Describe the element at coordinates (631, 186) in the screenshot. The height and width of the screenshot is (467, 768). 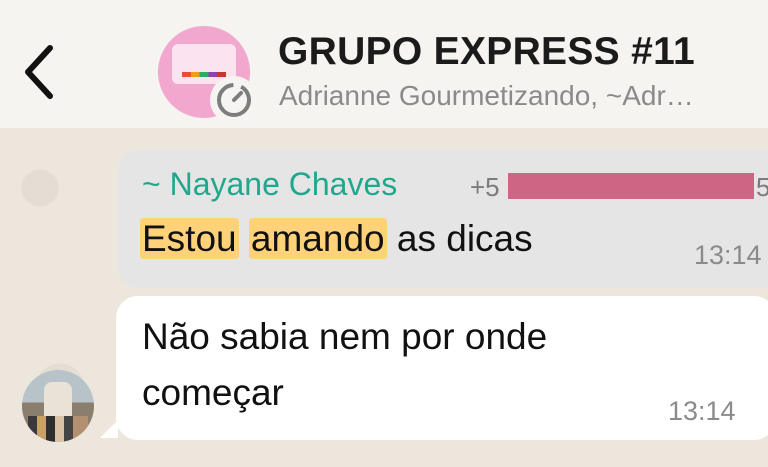
I see `redacted-phone-bar` at that location.